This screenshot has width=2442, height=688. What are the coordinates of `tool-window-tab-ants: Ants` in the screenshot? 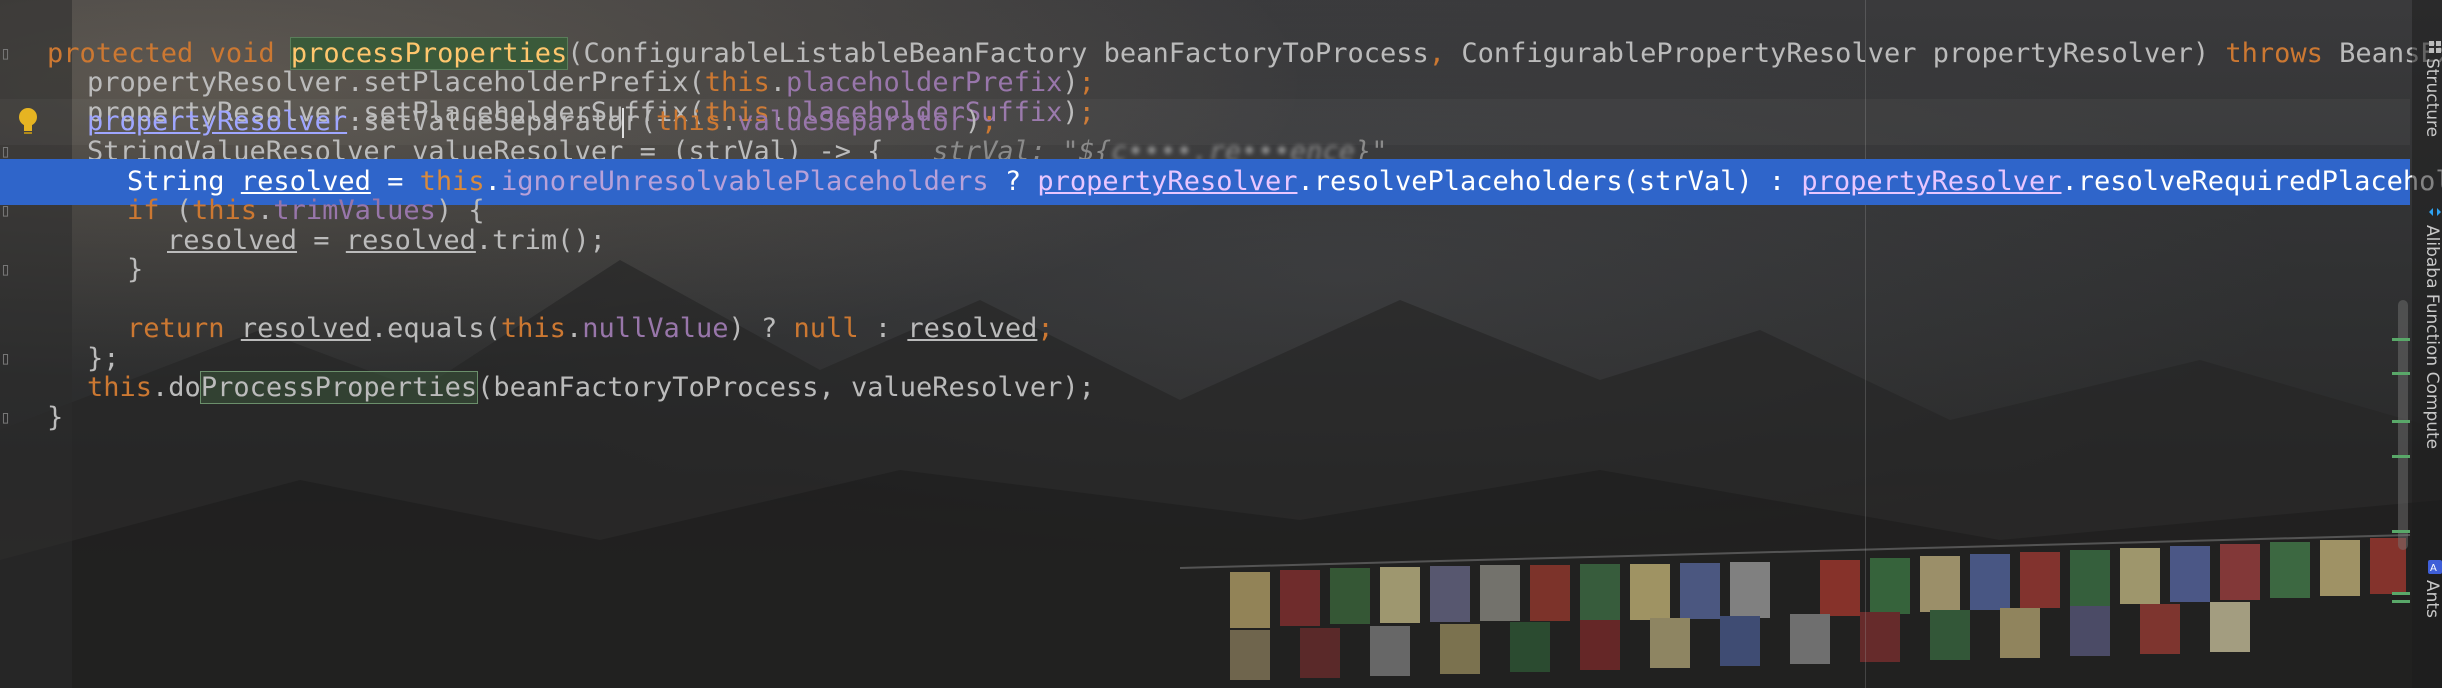 It's located at (2432, 599).